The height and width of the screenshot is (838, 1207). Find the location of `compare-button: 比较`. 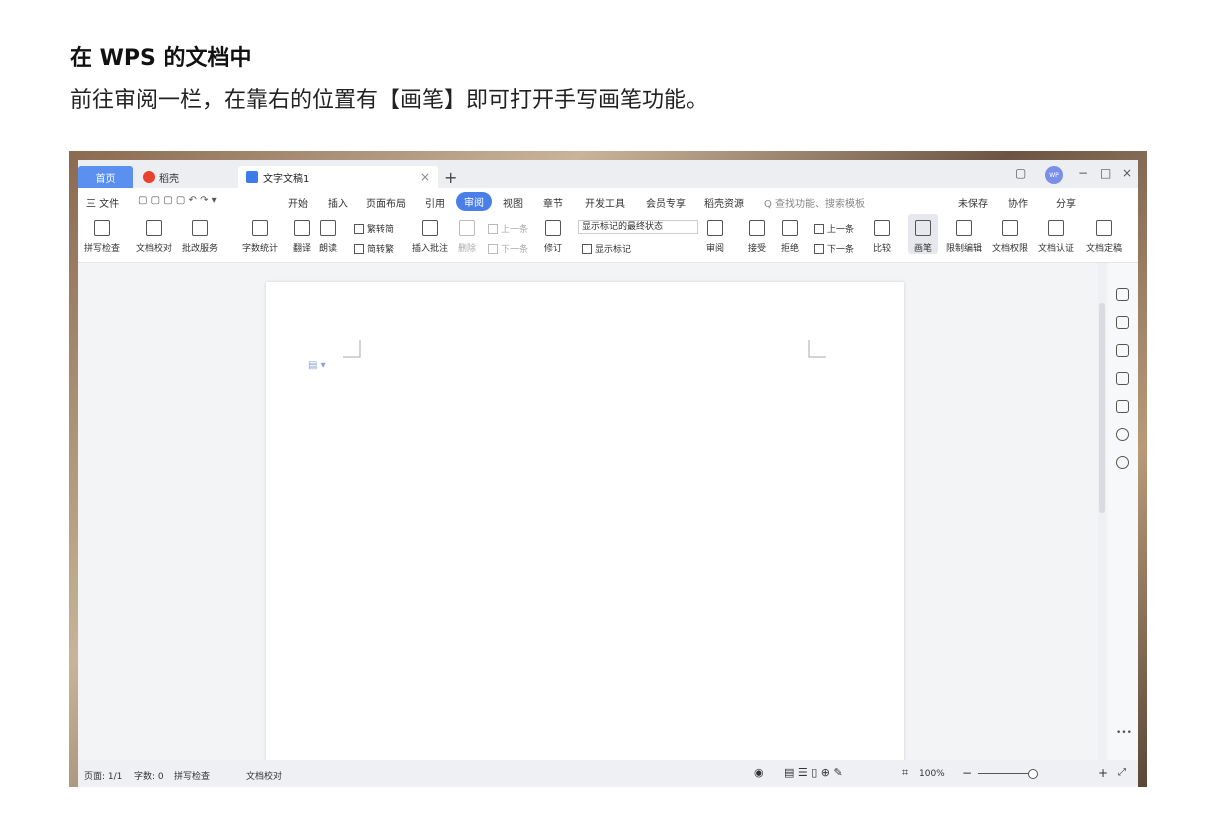

compare-button: 比较 is located at coordinates (882, 234).